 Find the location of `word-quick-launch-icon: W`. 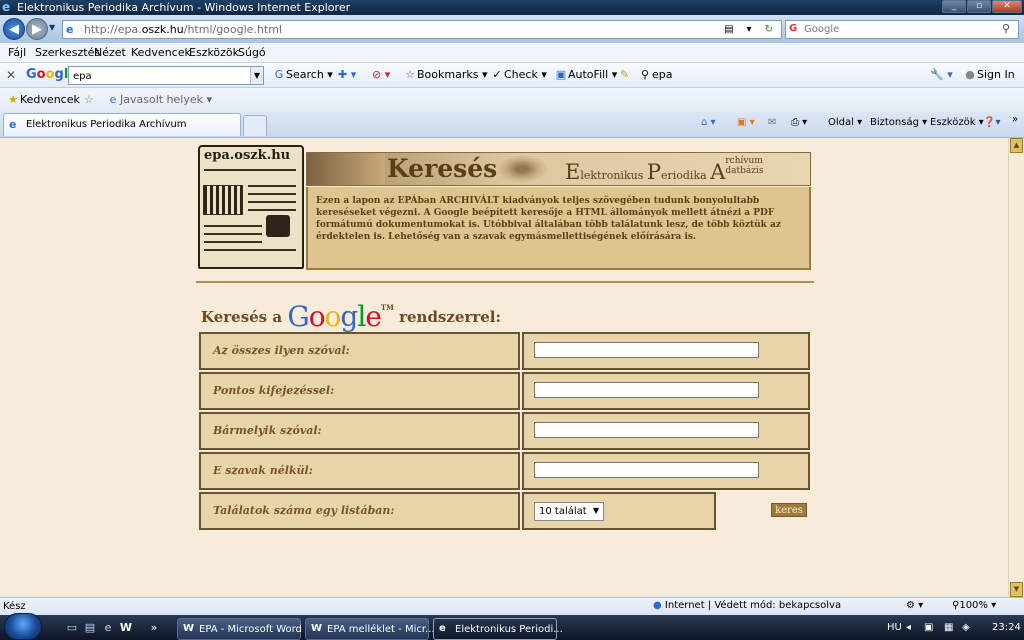

word-quick-launch-icon: W is located at coordinates (126, 628).